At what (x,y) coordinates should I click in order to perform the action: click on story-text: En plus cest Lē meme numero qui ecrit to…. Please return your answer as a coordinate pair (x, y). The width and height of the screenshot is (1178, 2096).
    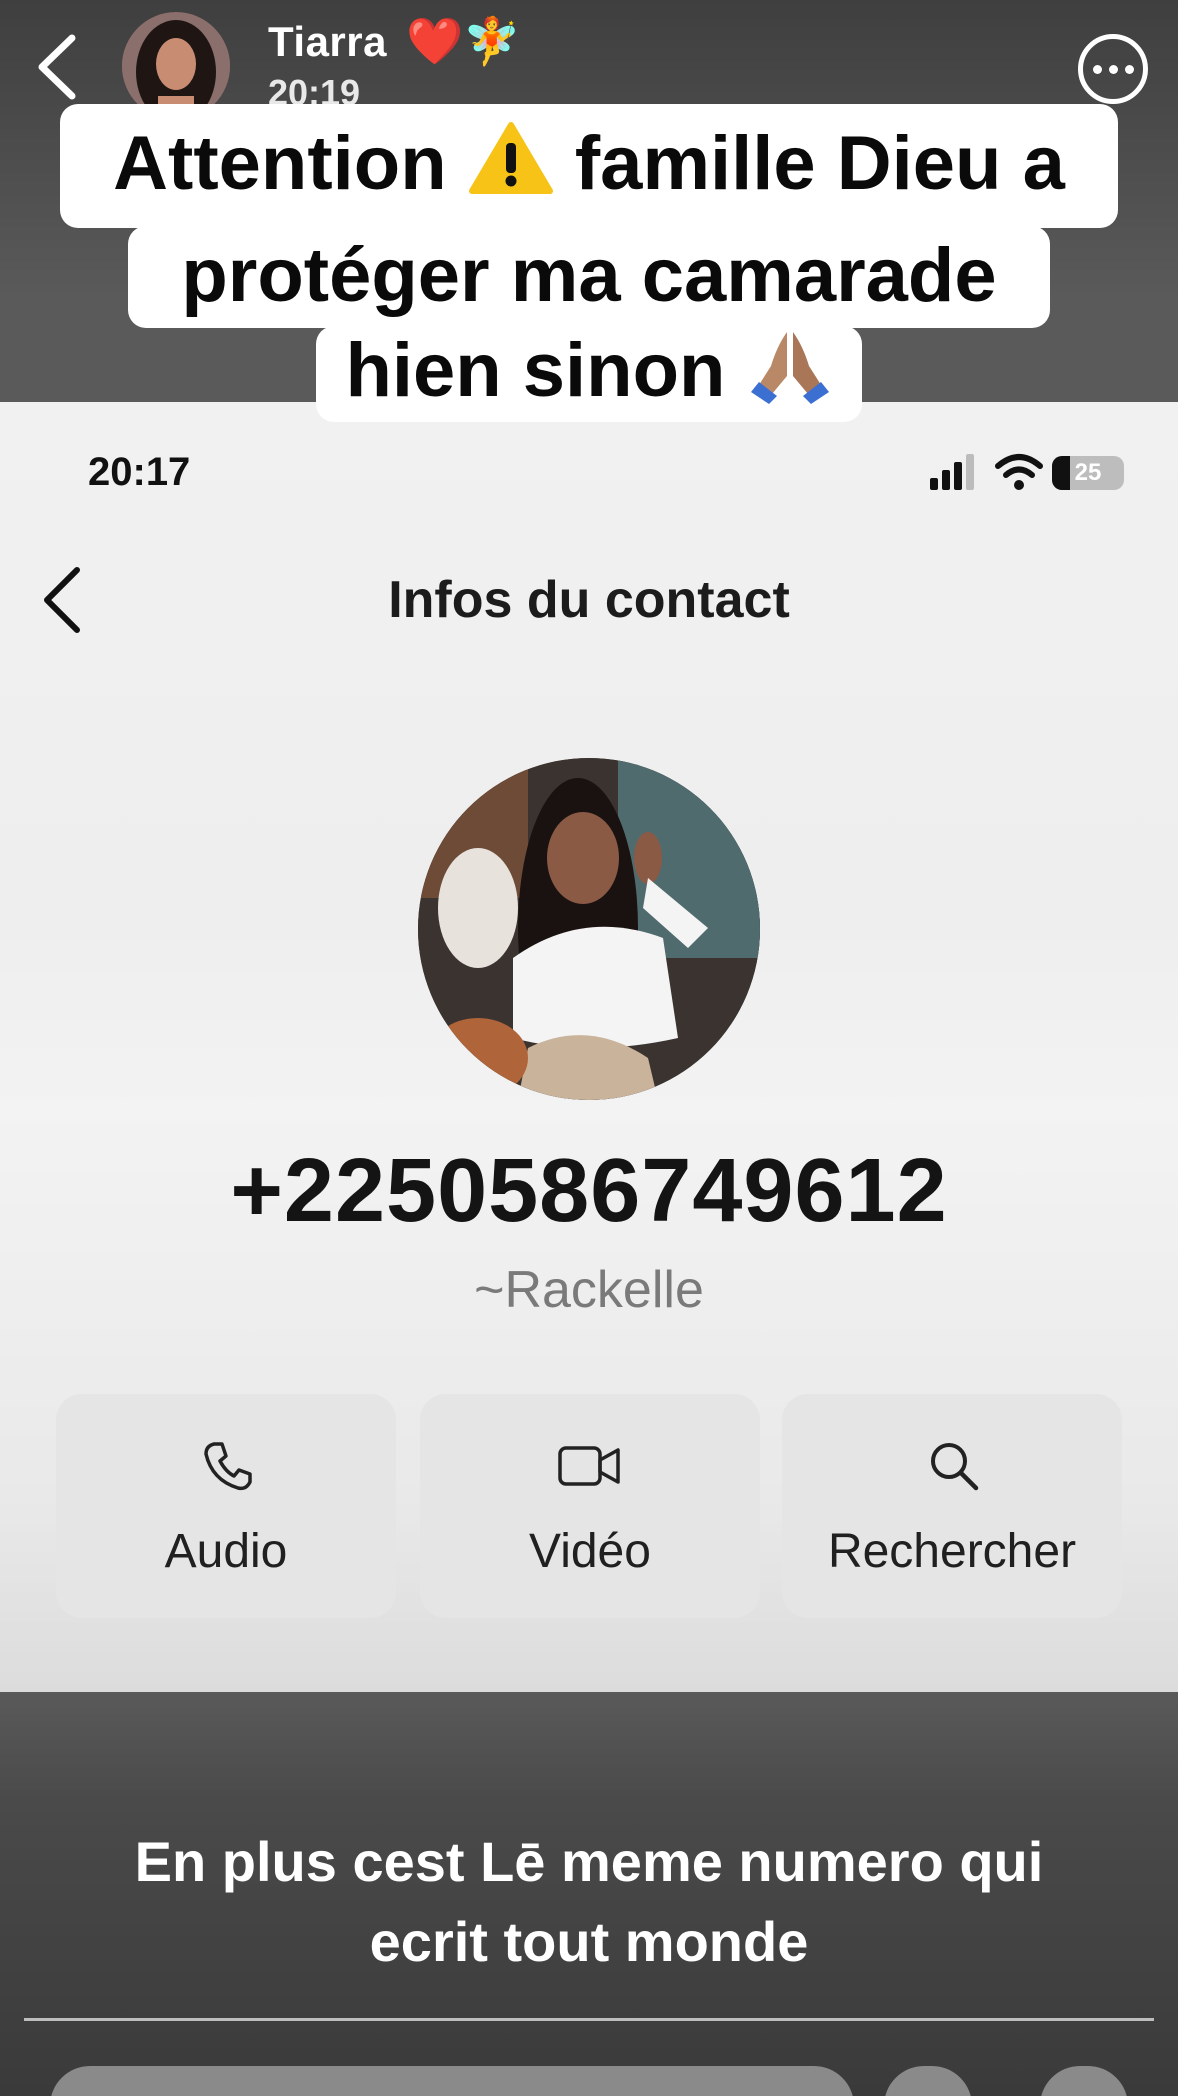
    Looking at the image, I should click on (589, 1902).